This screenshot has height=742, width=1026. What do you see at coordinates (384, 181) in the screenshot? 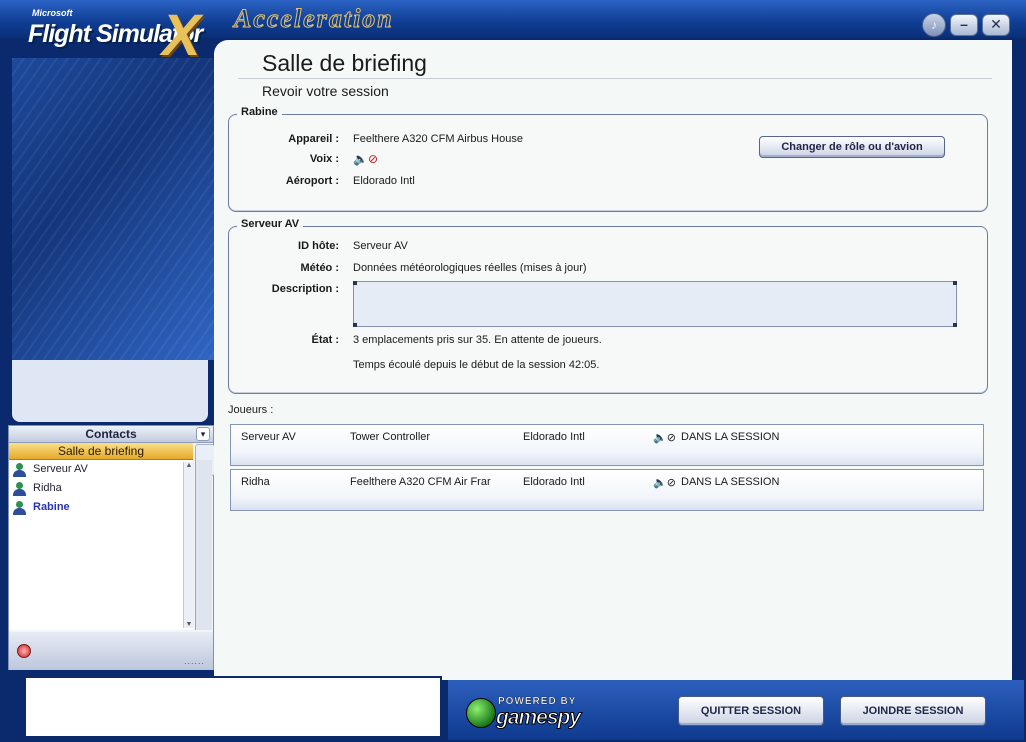
I see `airport-value: Eldorado Intl` at bounding box center [384, 181].